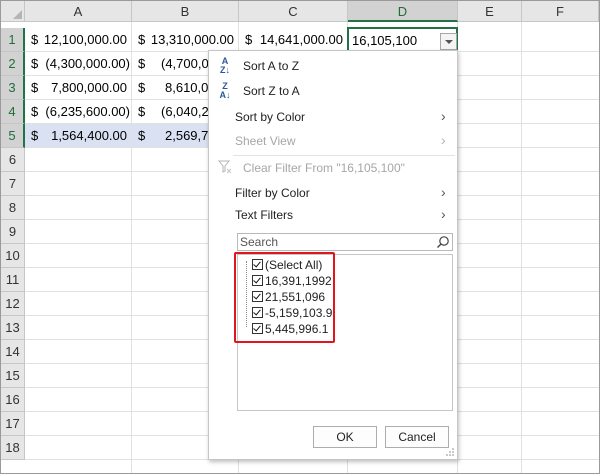 Image resolution: width=600 pixels, height=474 pixels. I want to click on row-header-1: 1, so click(13, 40).